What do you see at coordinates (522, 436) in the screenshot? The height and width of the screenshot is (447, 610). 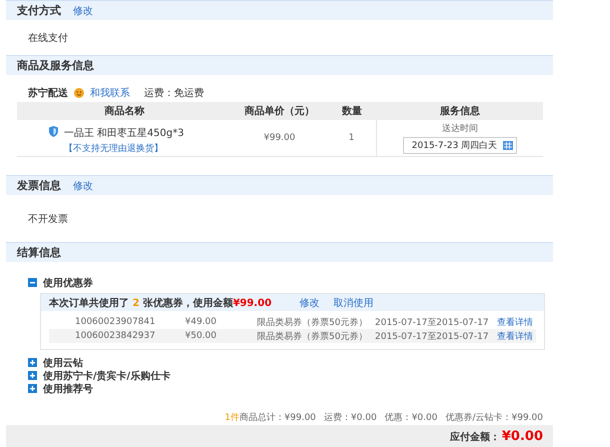 I see `payable-amount: ¥0.00` at bounding box center [522, 436].